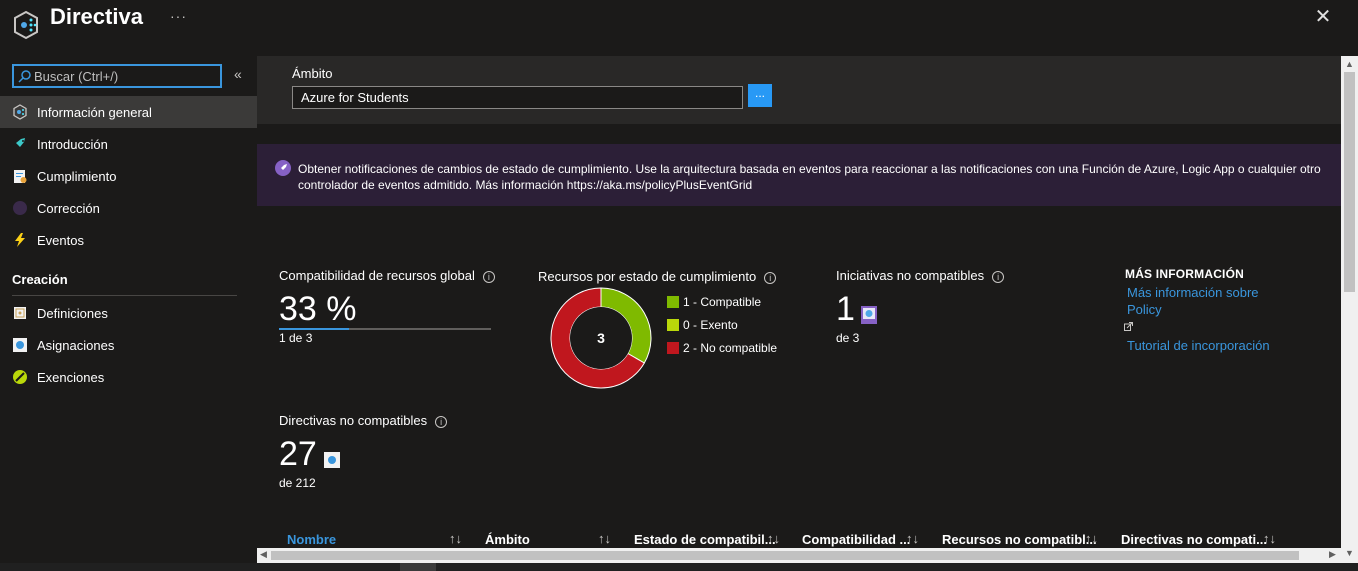 This screenshot has width=1358, height=571. Describe the element at coordinates (1349, 309) in the screenshot. I see `vertical-scrollbar: ▲ ▼` at that location.